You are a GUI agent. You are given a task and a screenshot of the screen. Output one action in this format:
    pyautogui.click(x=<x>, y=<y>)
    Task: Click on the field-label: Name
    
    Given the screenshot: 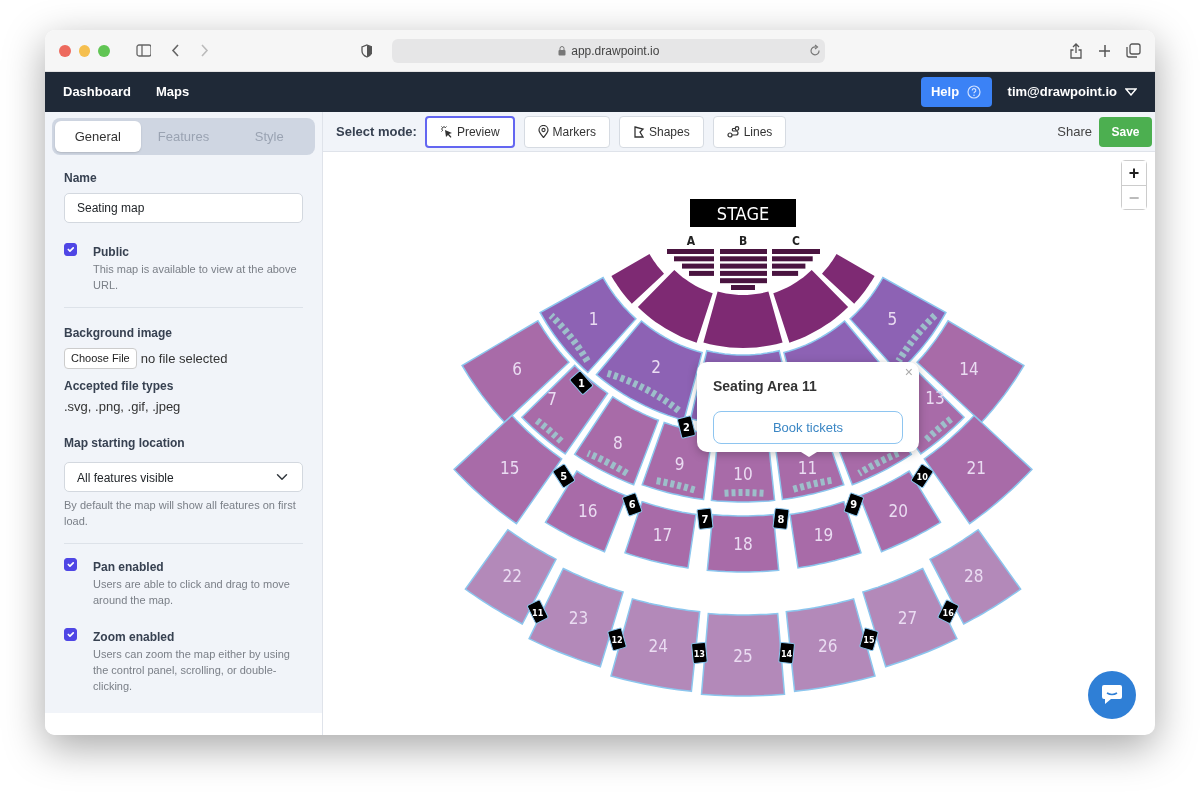 What is the action you would take?
    pyautogui.click(x=81, y=178)
    